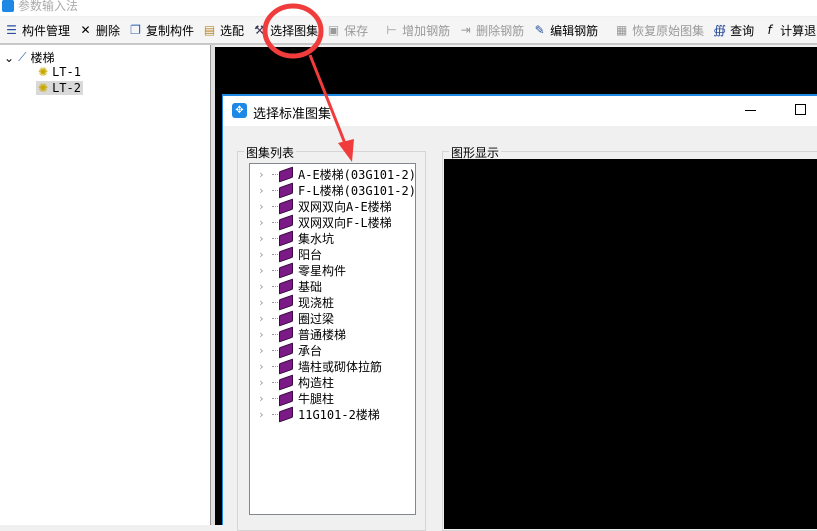 The width and height of the screenshot is (817, 531). Describe the element at coordinates (346, 150) in the screenshot. I see `arrow-head` at that location.